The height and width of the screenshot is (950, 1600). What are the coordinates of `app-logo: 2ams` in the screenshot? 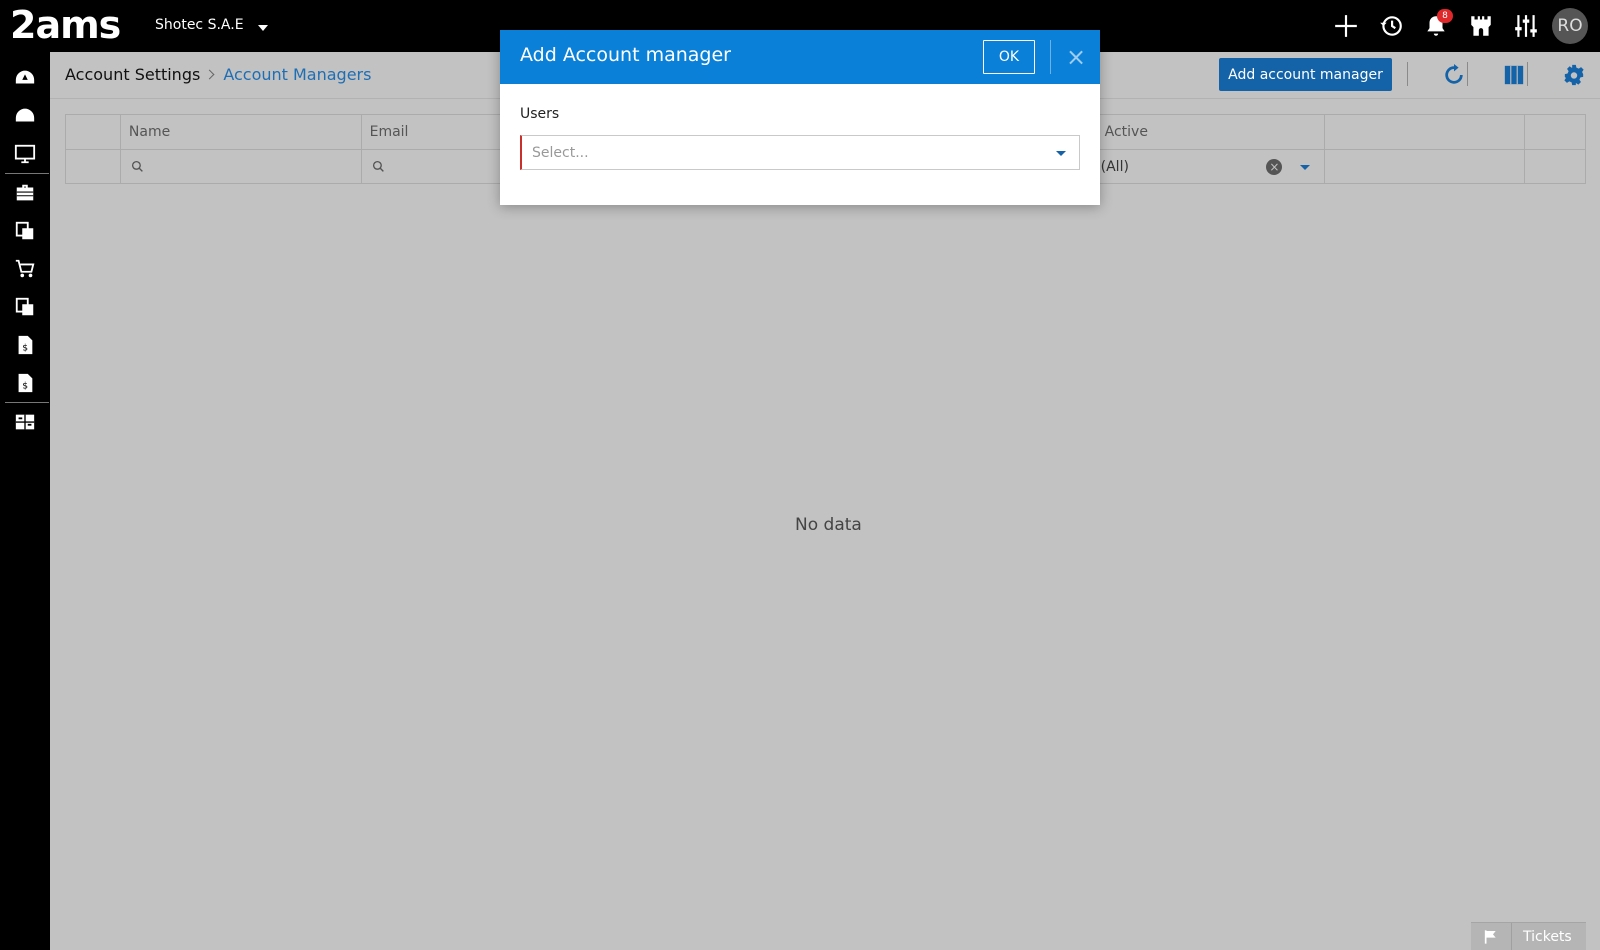 It's located at (65, 25).